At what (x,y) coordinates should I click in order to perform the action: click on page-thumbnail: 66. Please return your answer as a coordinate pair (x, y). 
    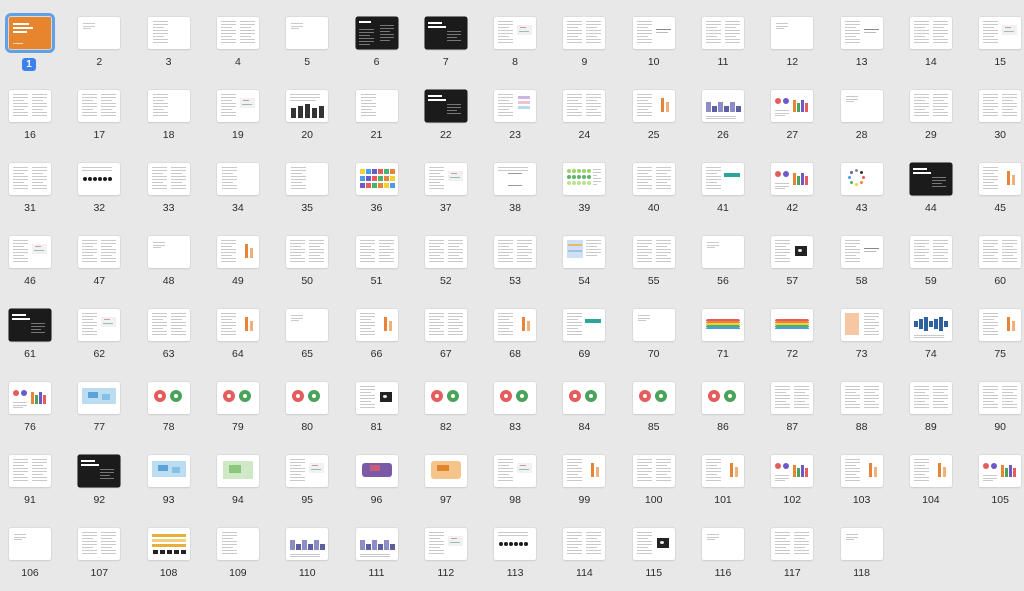
    Looking at the image, I should click on (378, 340).